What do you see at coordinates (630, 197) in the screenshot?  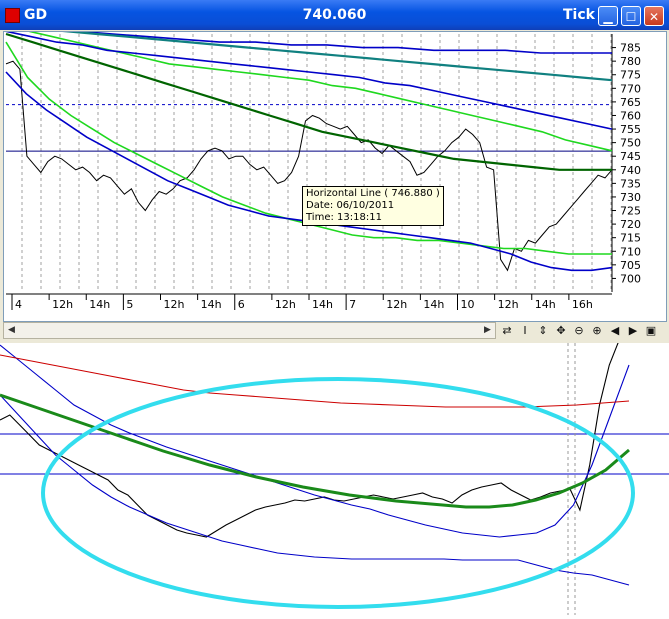 I see `y-tick-label: 730` at bounding box center [630, 197].